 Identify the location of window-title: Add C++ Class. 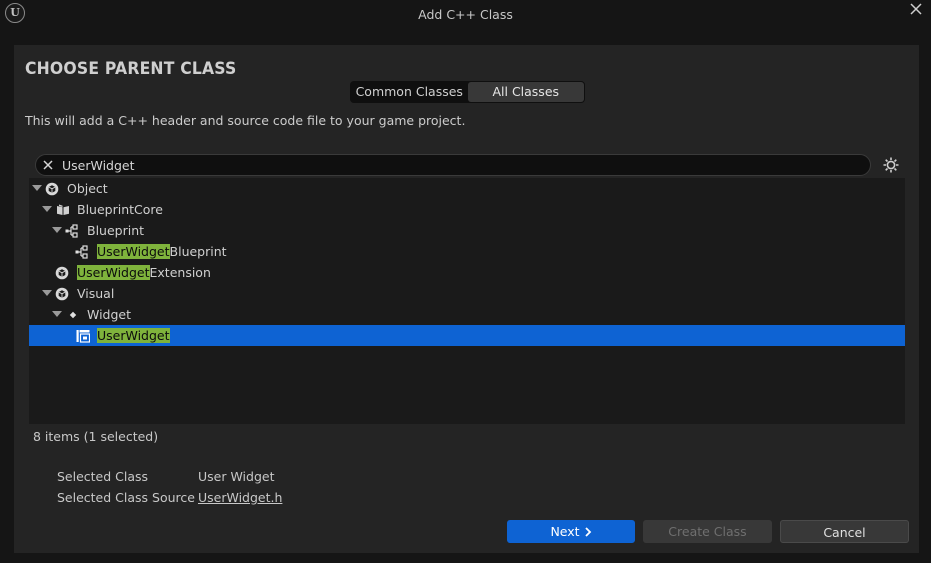
(465, 14).